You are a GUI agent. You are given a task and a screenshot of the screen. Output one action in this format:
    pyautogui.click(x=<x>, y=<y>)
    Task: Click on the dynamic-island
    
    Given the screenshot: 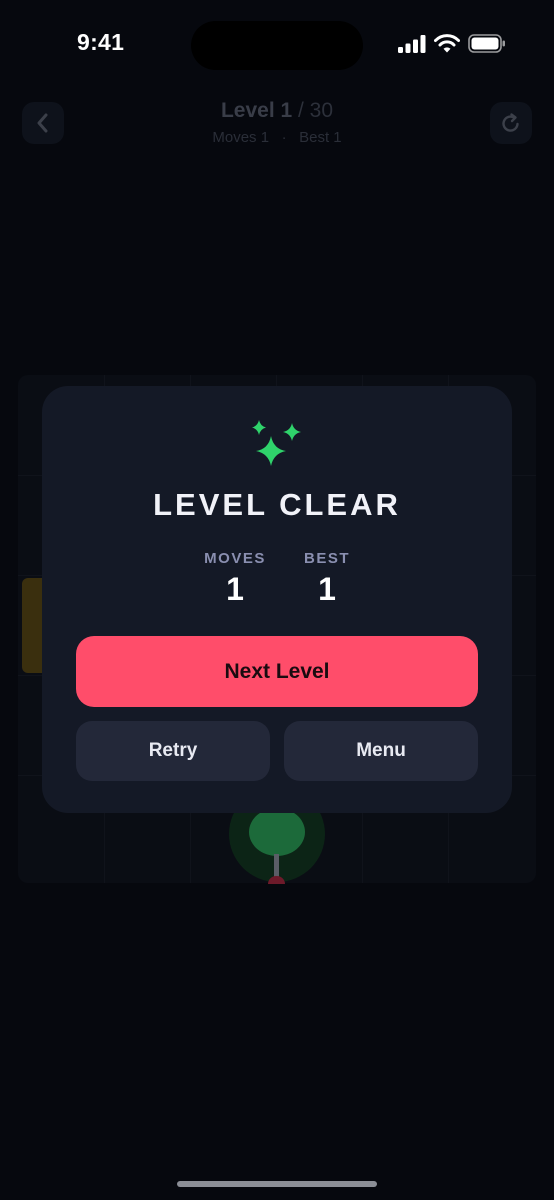 What is the action you would take?
    pyautogui.click(x=277, y=45)
    